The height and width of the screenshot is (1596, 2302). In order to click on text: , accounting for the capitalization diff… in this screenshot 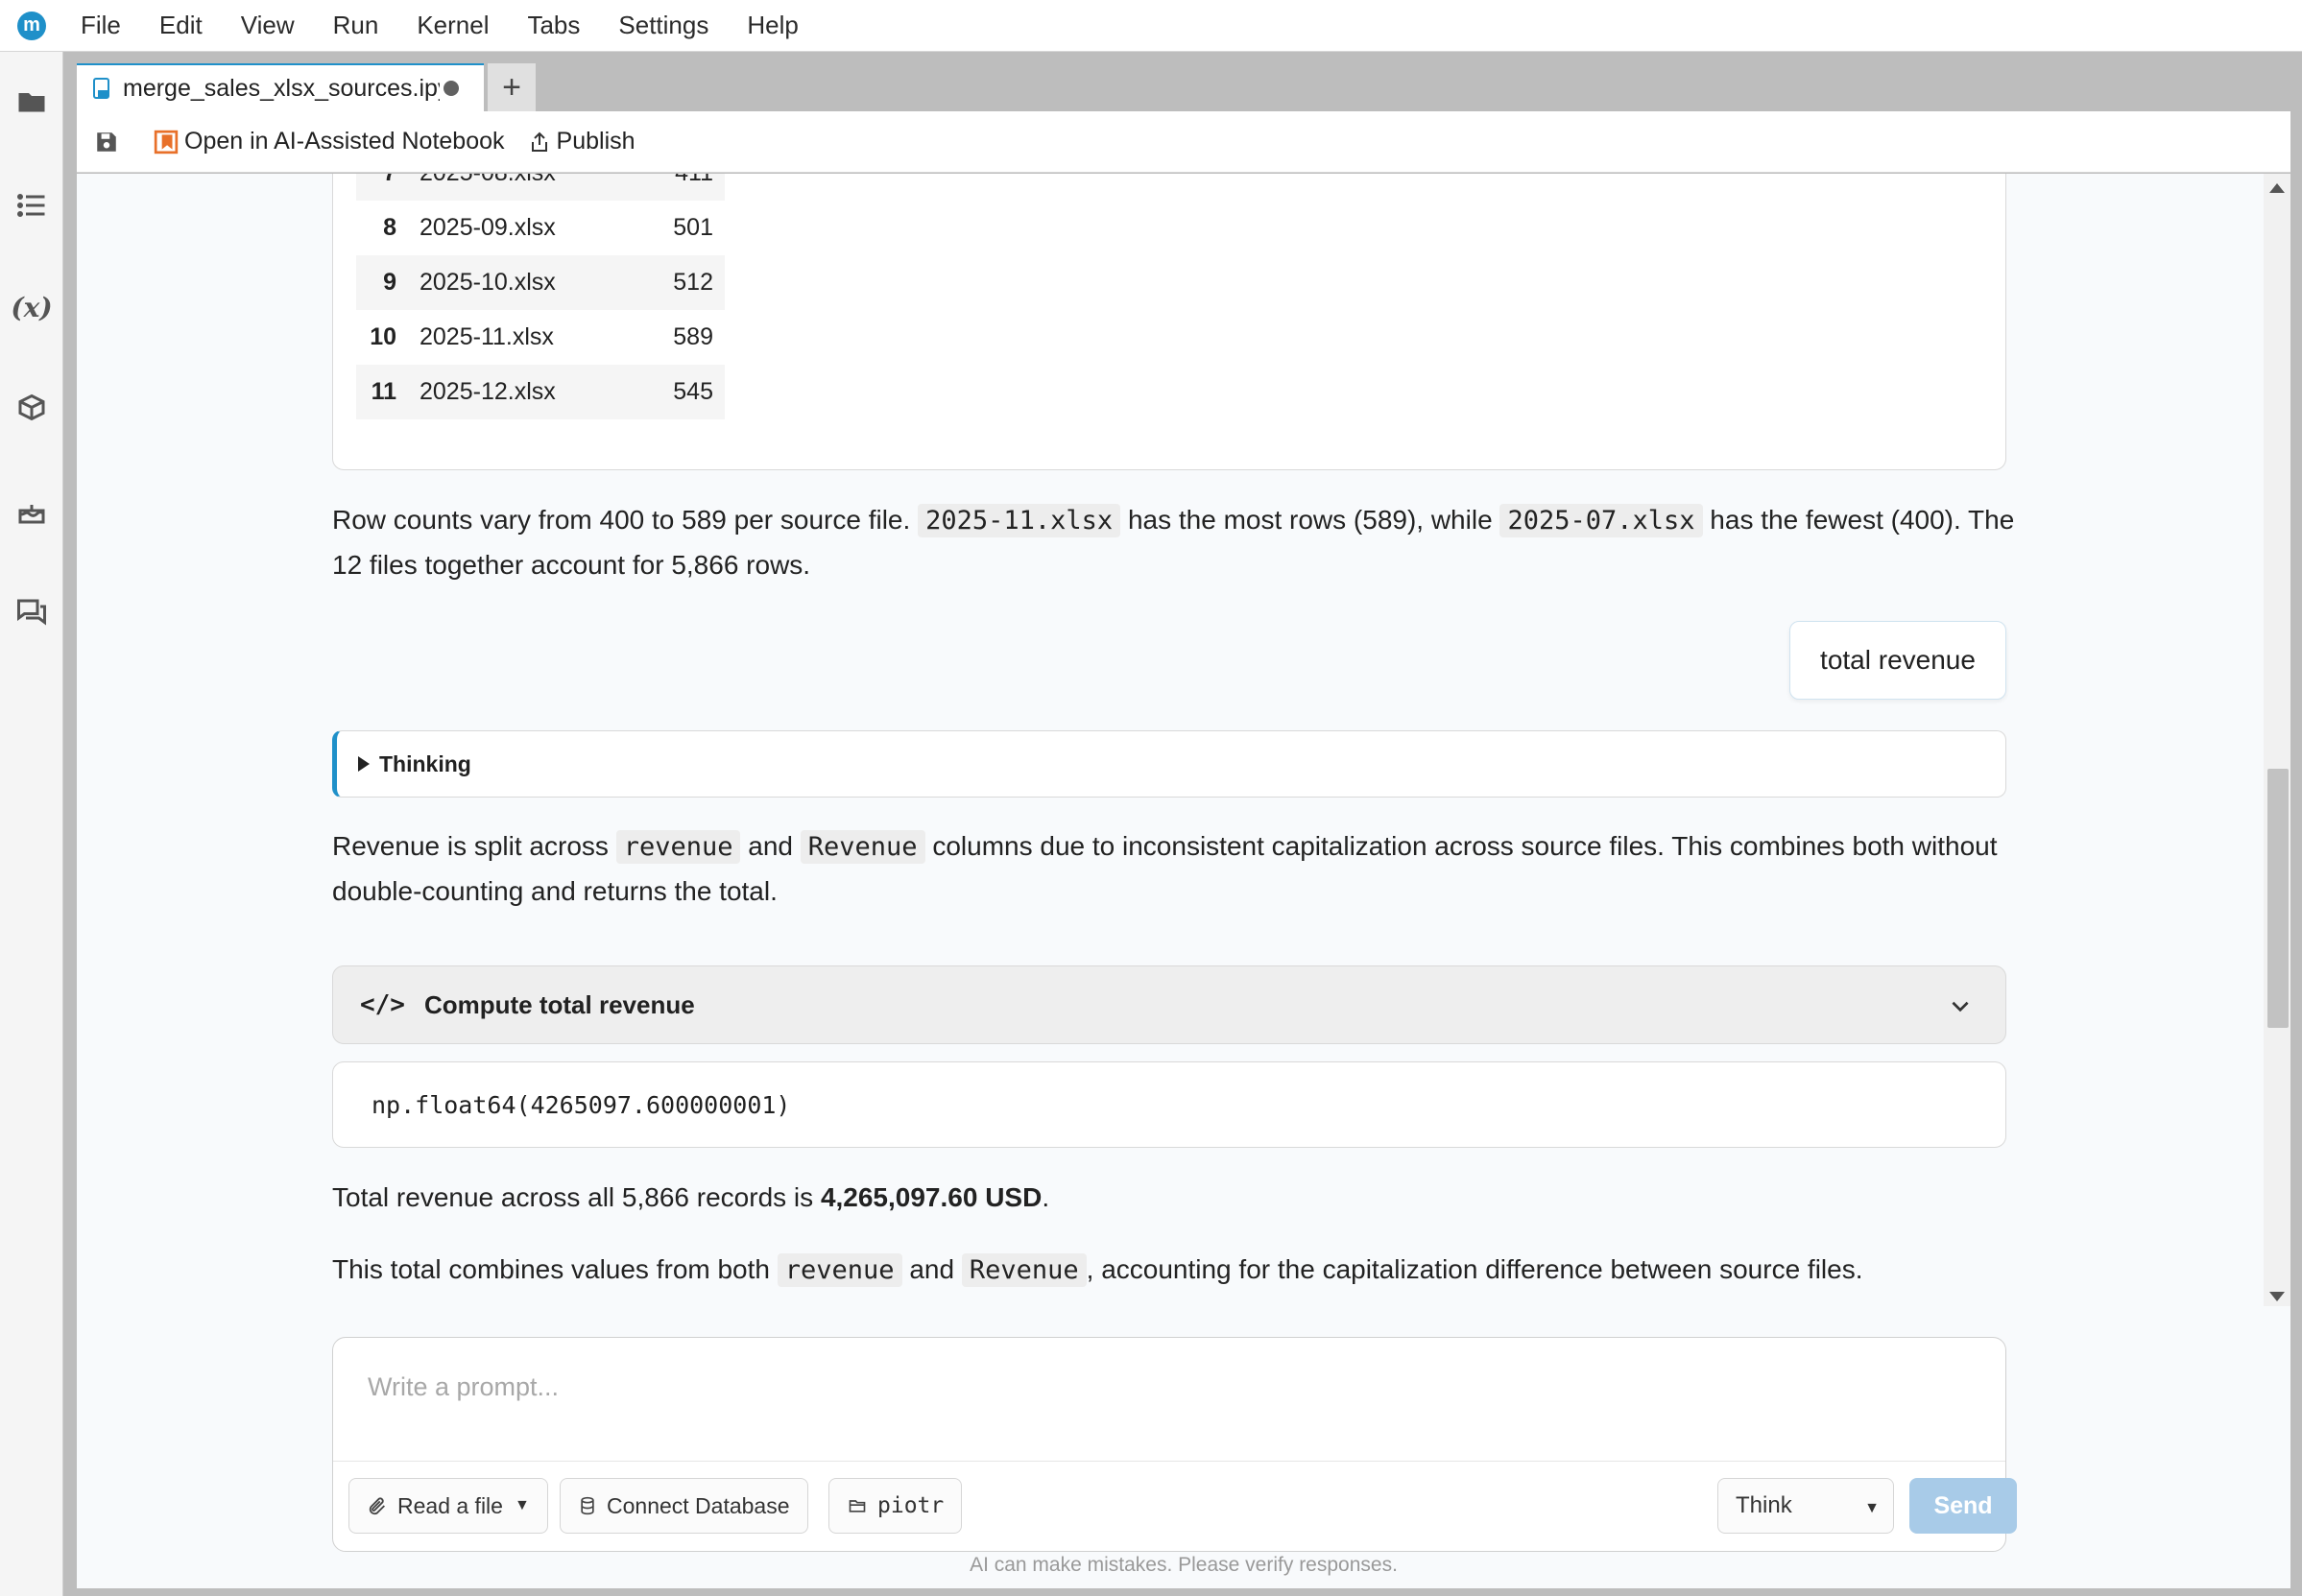, I will do `click(1474, 1269)`.